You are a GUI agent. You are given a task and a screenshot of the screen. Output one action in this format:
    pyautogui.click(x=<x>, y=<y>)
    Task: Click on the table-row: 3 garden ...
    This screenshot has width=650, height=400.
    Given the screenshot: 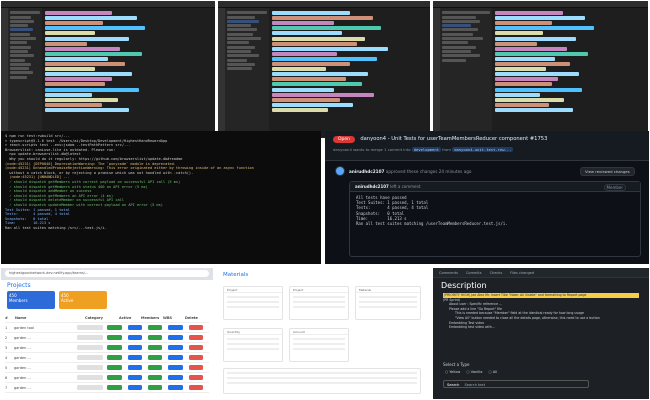 What is the action you would take?
    pyautogui.click(x=107, y=348)
    